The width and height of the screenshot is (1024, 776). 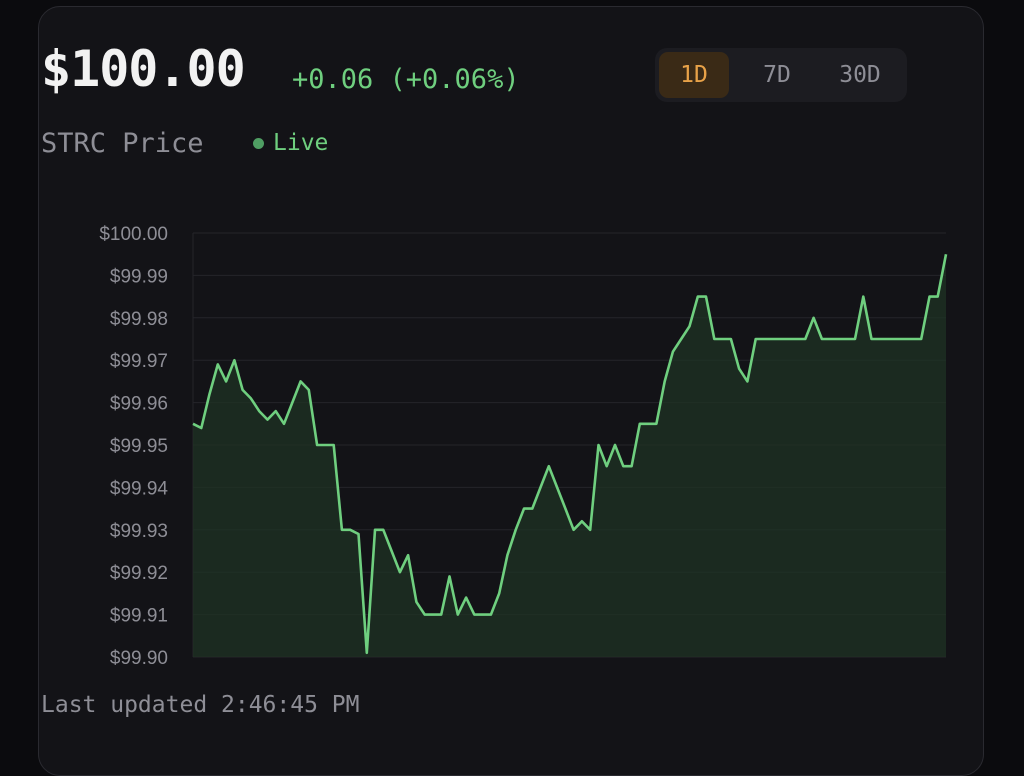 I want to click on y-tick-label: $99.99, so click(x=139, y=276).